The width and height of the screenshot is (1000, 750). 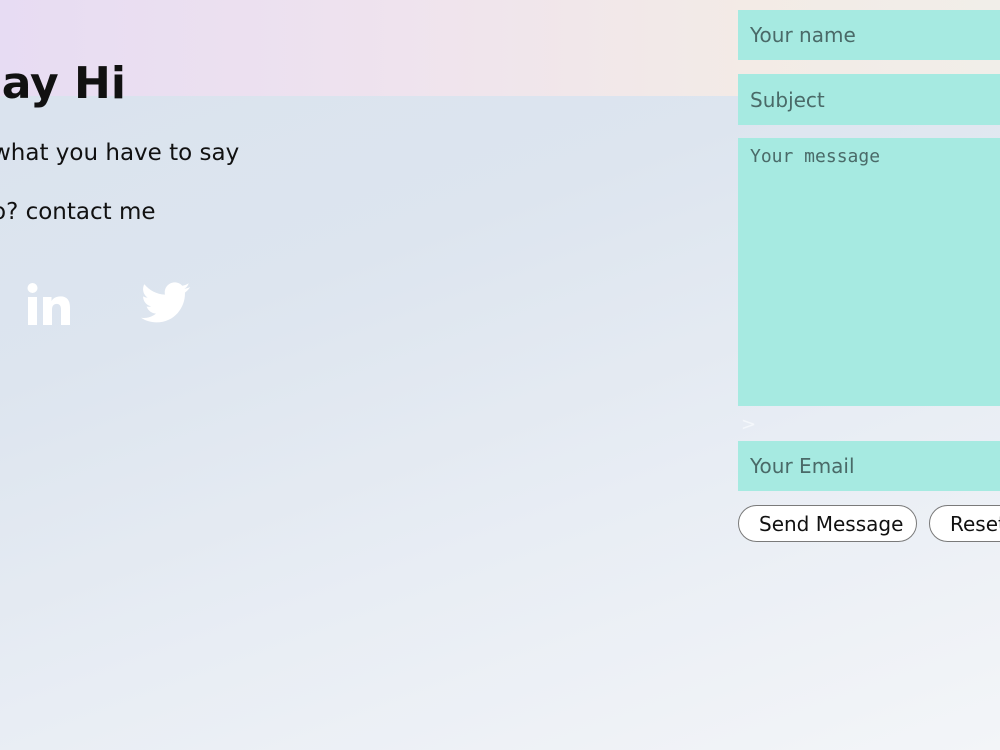 What do you see at coordinates (869, 466) in the screenshot?
I see `email-field` at bounding box center [869, 466].